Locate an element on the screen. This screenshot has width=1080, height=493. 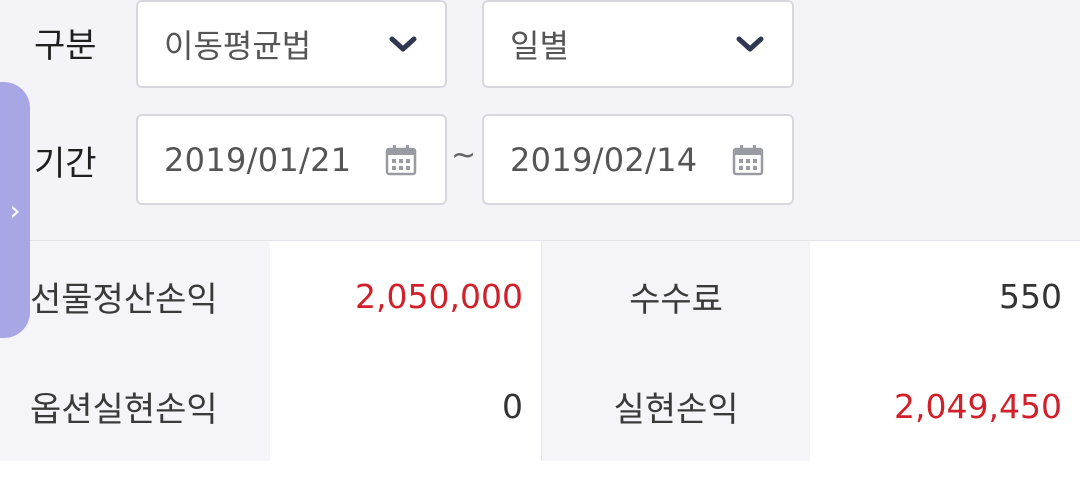
category-label: 구분 is located at coordinates (65, 46).